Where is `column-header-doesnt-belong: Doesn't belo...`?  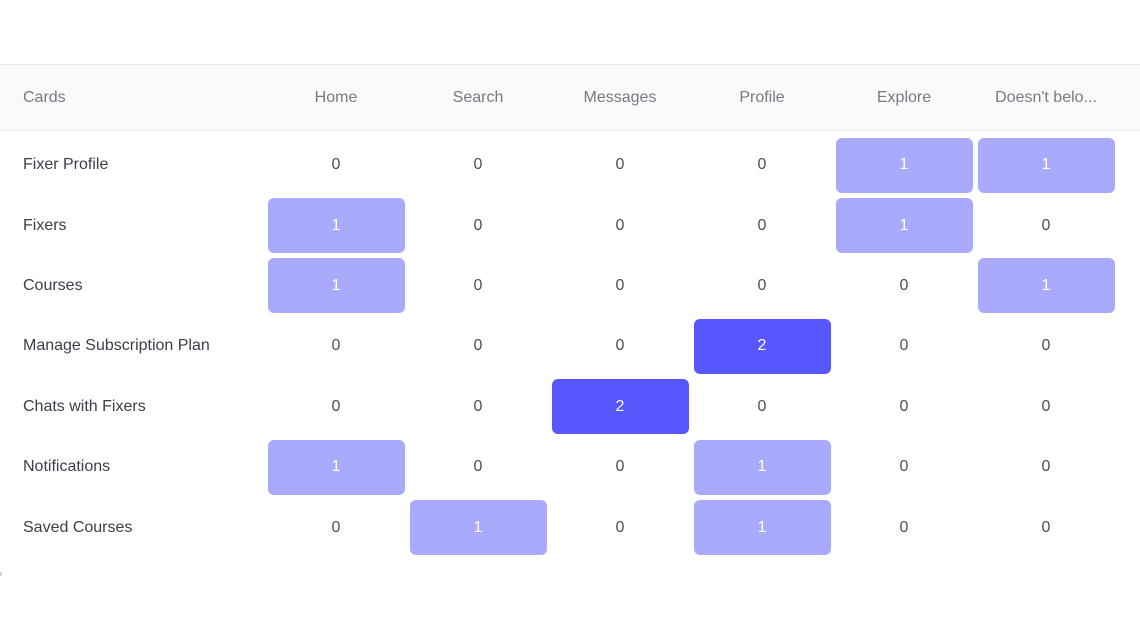 column-header-doesnt-belong: Doesn't belo... is located at coordinates (1046, 98).